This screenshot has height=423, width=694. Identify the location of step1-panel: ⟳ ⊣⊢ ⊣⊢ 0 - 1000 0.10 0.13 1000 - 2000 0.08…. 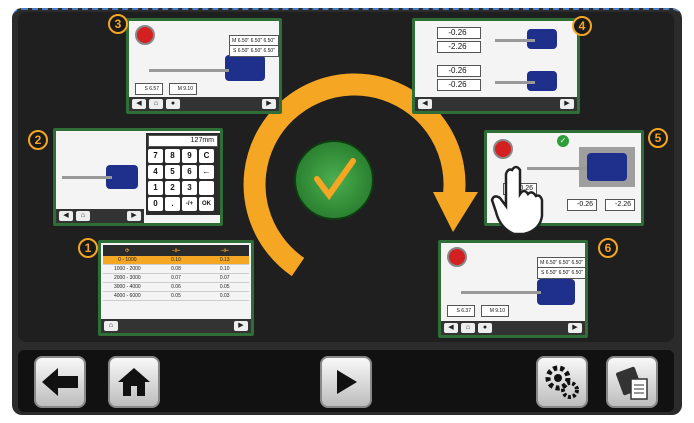
(176, 288).